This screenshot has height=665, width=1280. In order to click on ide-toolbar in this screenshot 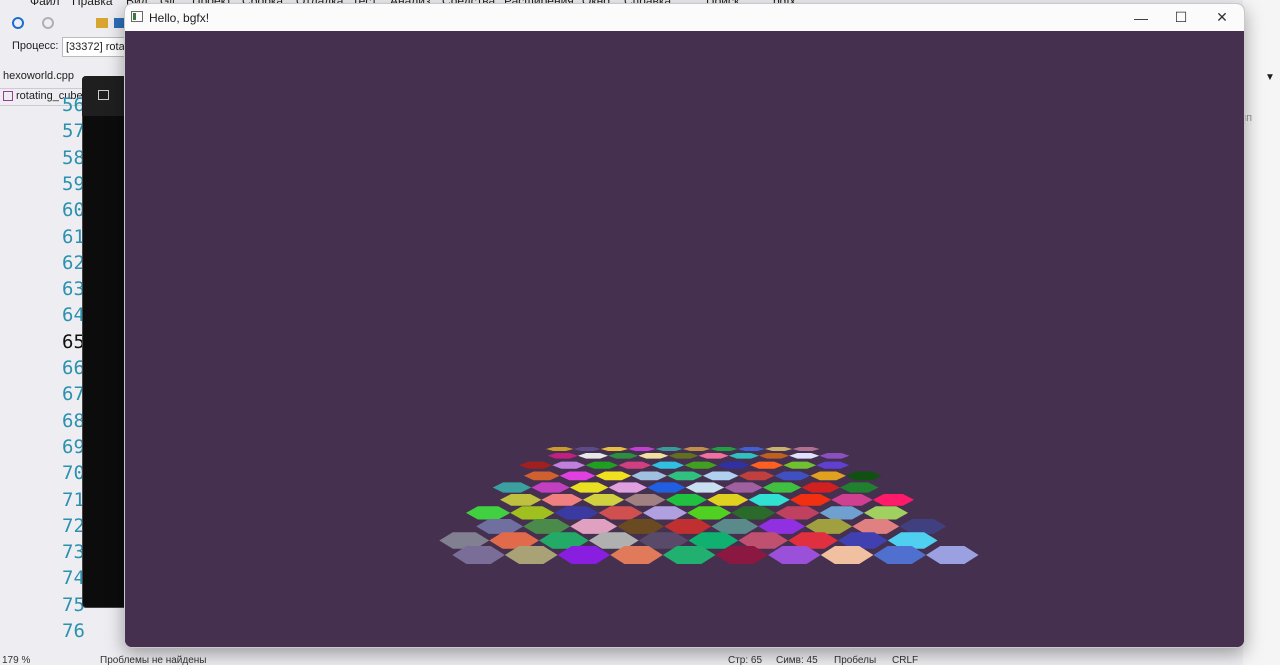, I will do `click(62, 25)`.